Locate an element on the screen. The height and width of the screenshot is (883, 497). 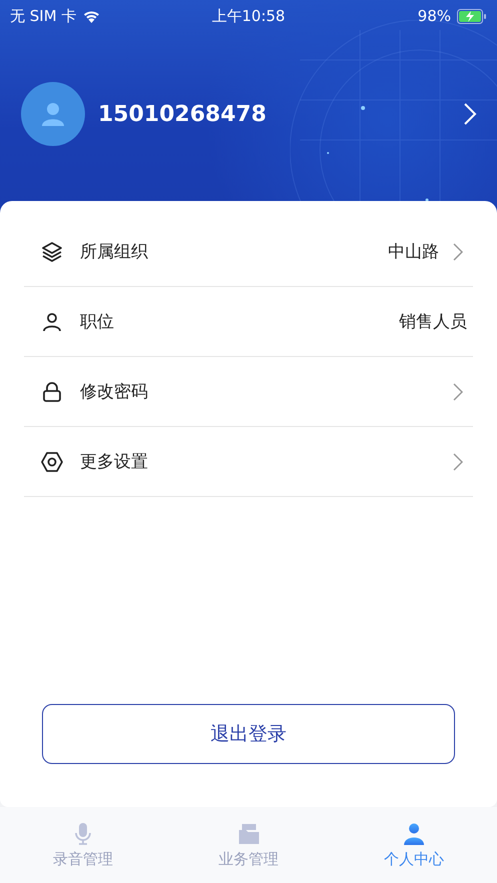
menu-label: 修改密码 is located at coordinates (114, 392).